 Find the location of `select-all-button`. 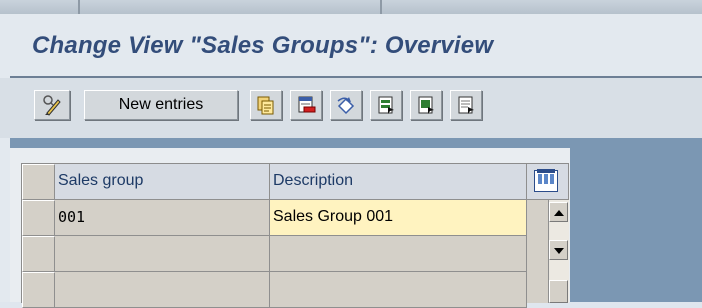

select-all-button is located at coordinates (386, 105).